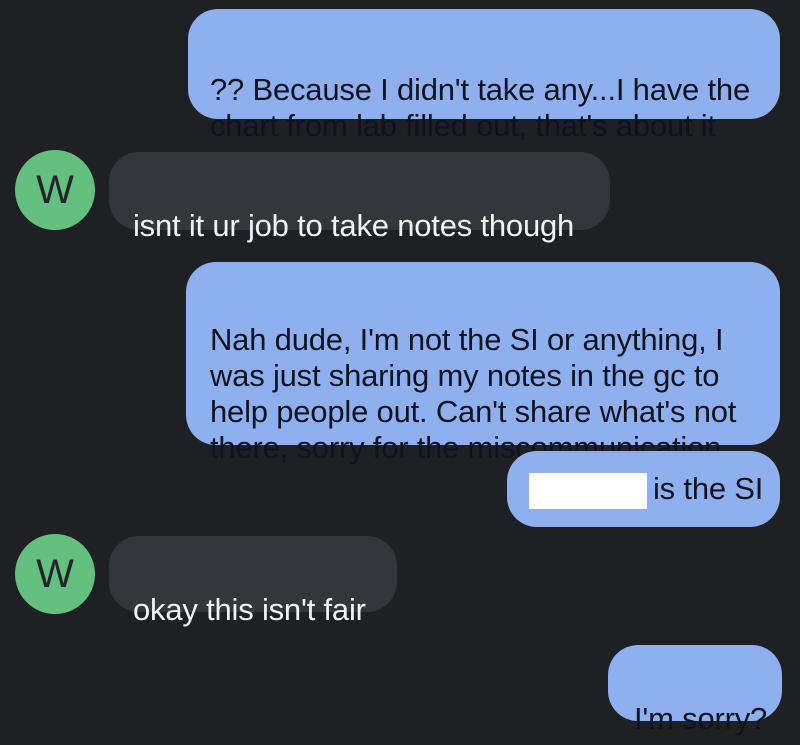 Image resolution: width=800 pixels, height=745 pixels. I want to click on redacted-name-box, so click(588, 490).